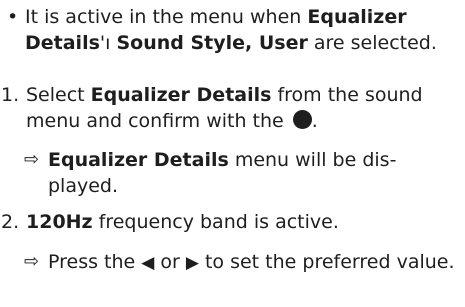 The image size is (465, 307). What do you see at coordinates (302, 119) in the screenshot?
I see `ok-button-circle-icon` at bounding box center [302, 119].